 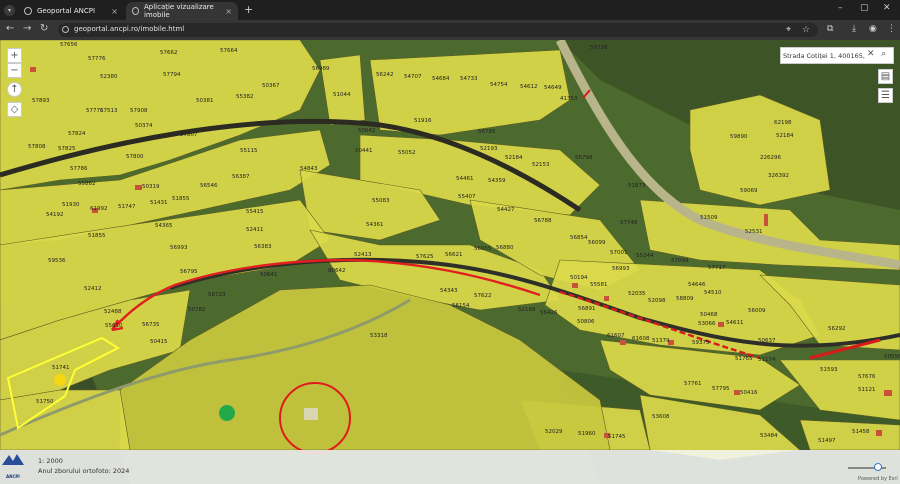 I want to click on parcel-label: 56785, so click(x=487, y=132).